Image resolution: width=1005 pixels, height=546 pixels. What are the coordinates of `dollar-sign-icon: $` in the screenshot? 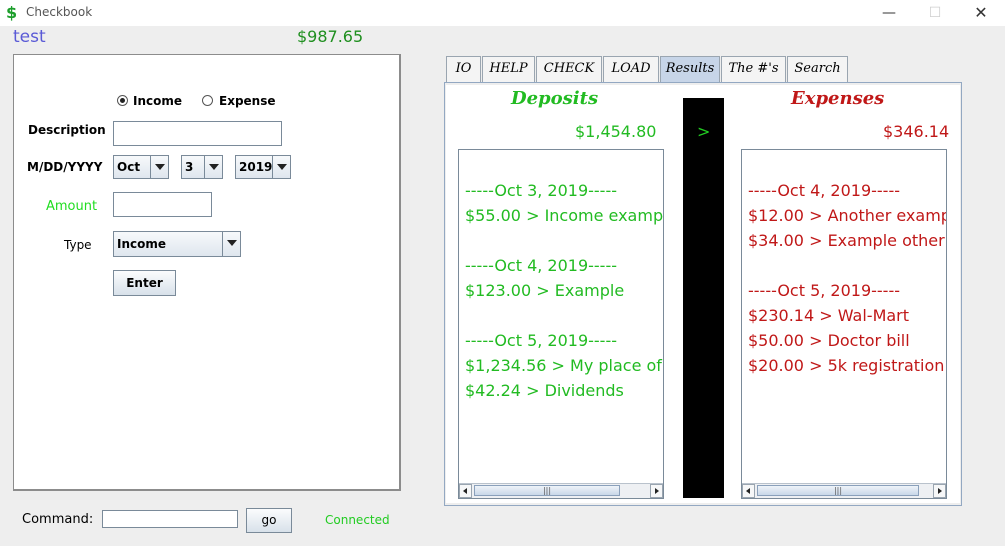 It's located at (12, 12).